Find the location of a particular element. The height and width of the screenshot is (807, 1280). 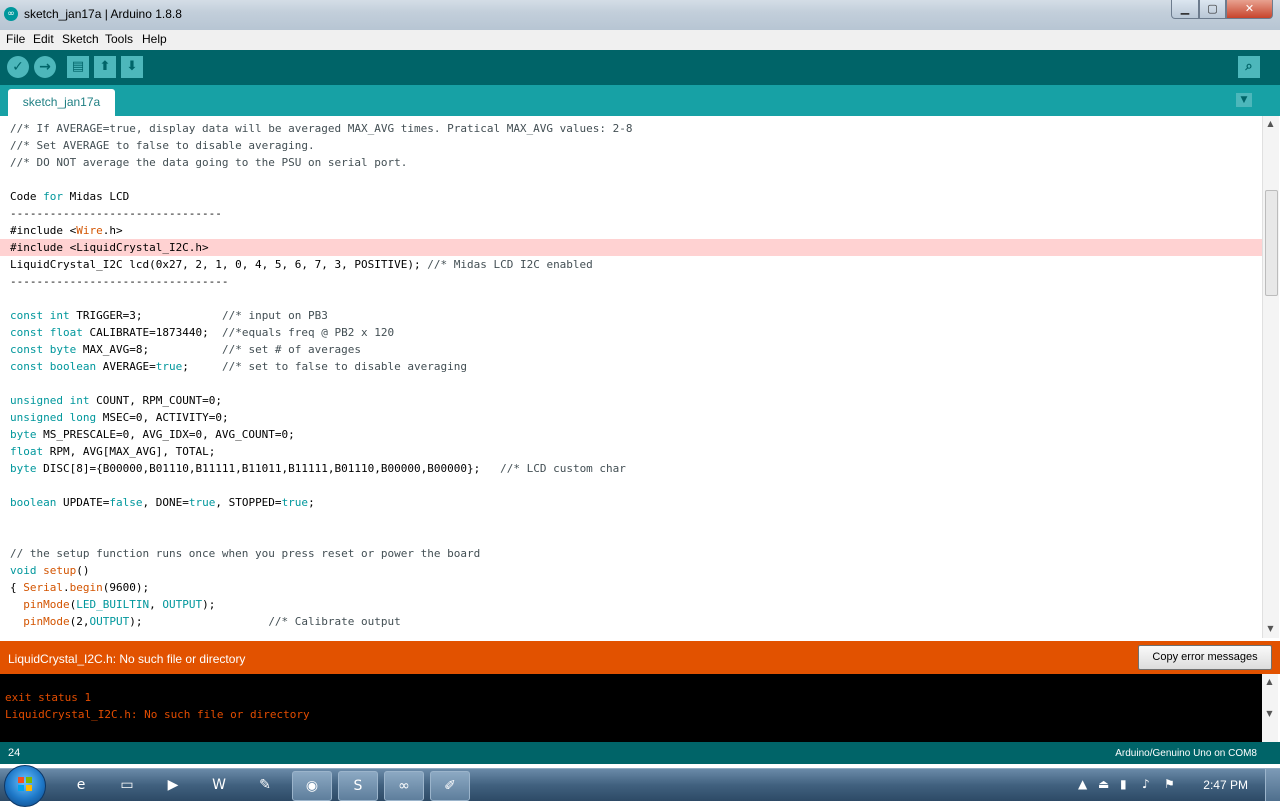

code-token: Wire is located at coordinates (89, 230).